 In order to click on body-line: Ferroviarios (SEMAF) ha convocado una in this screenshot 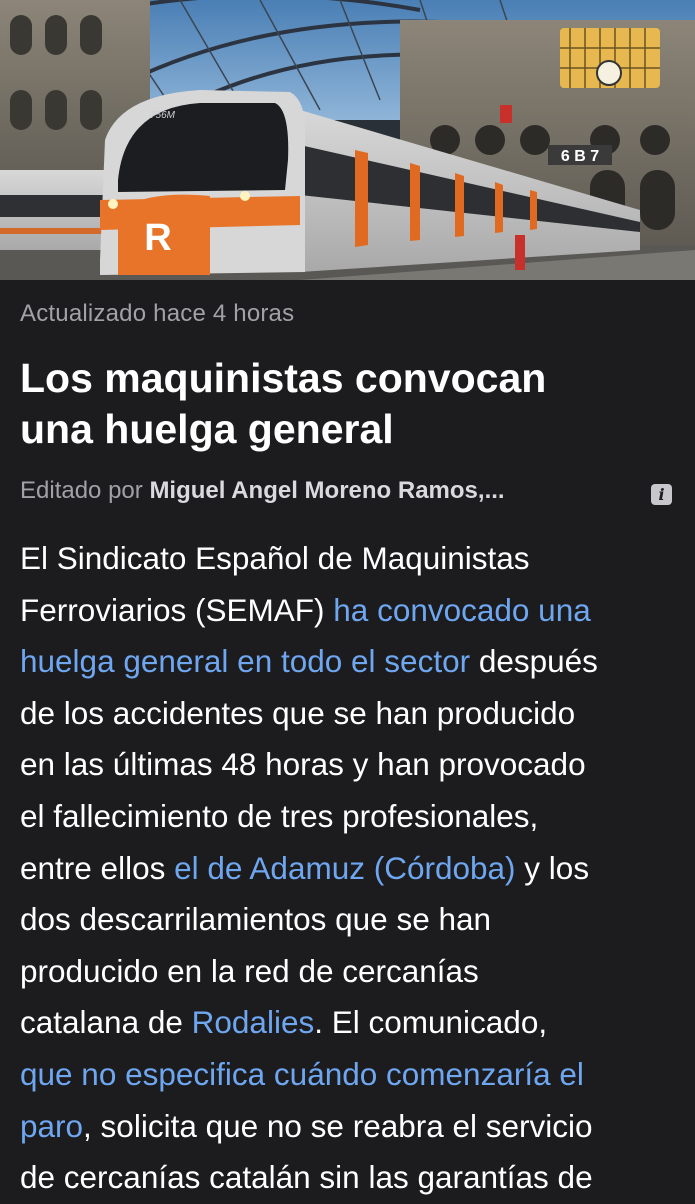, I will do `click(352, 611)`.